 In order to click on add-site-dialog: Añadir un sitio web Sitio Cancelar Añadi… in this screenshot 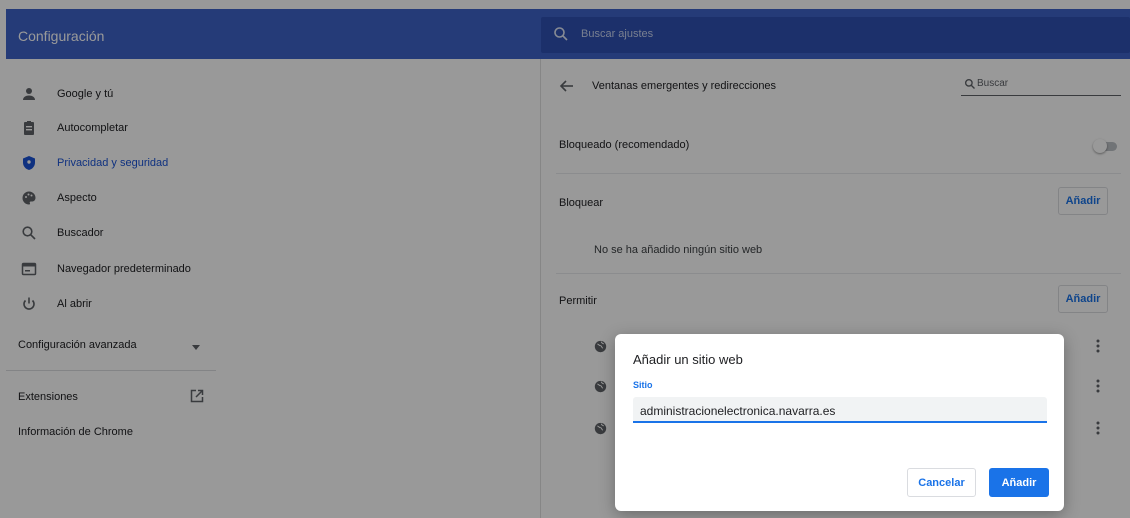, I will do `click(839, 422)`.